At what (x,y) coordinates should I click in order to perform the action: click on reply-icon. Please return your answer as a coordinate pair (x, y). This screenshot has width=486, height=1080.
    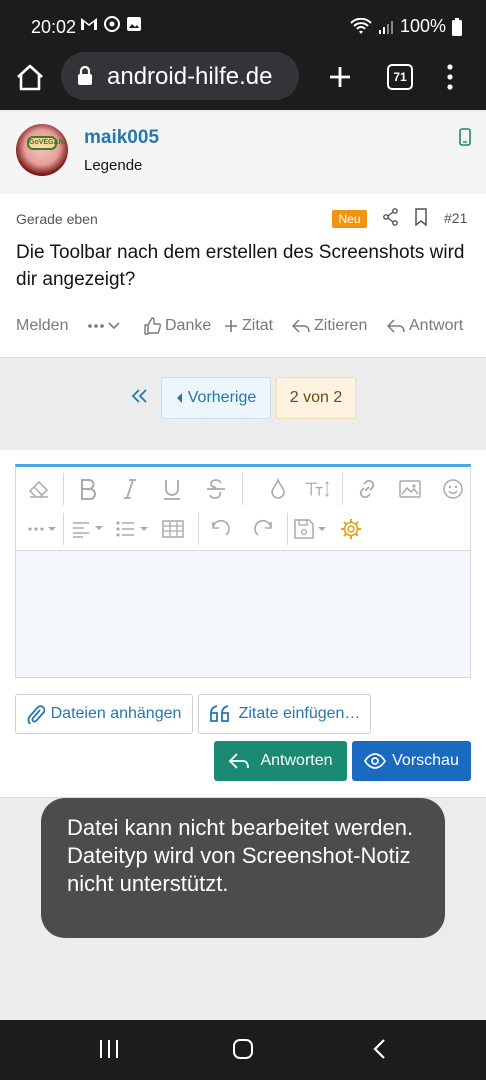
    Looking at the image, I should click on (239, 761).